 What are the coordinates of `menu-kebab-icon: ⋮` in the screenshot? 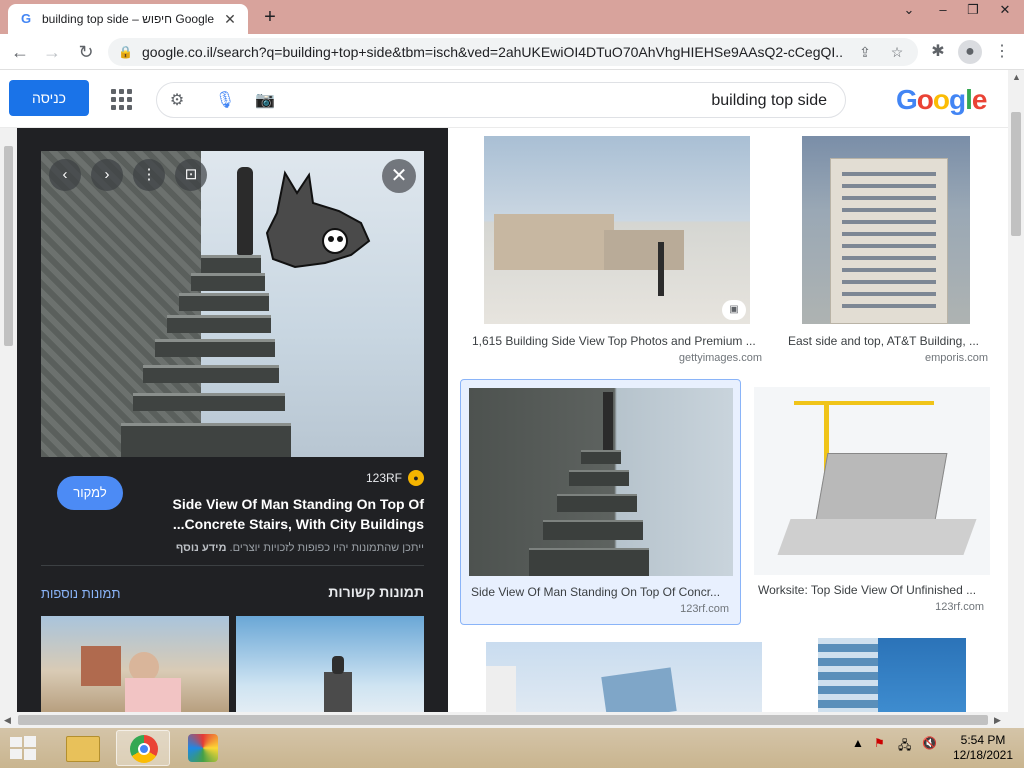 It's located at (1002, 52).